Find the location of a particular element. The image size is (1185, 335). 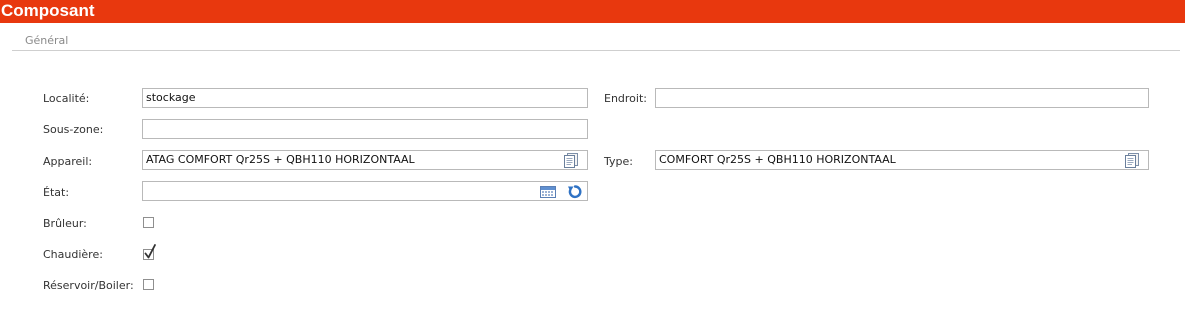

etat-label: État: is located at coordinates (56, 192).